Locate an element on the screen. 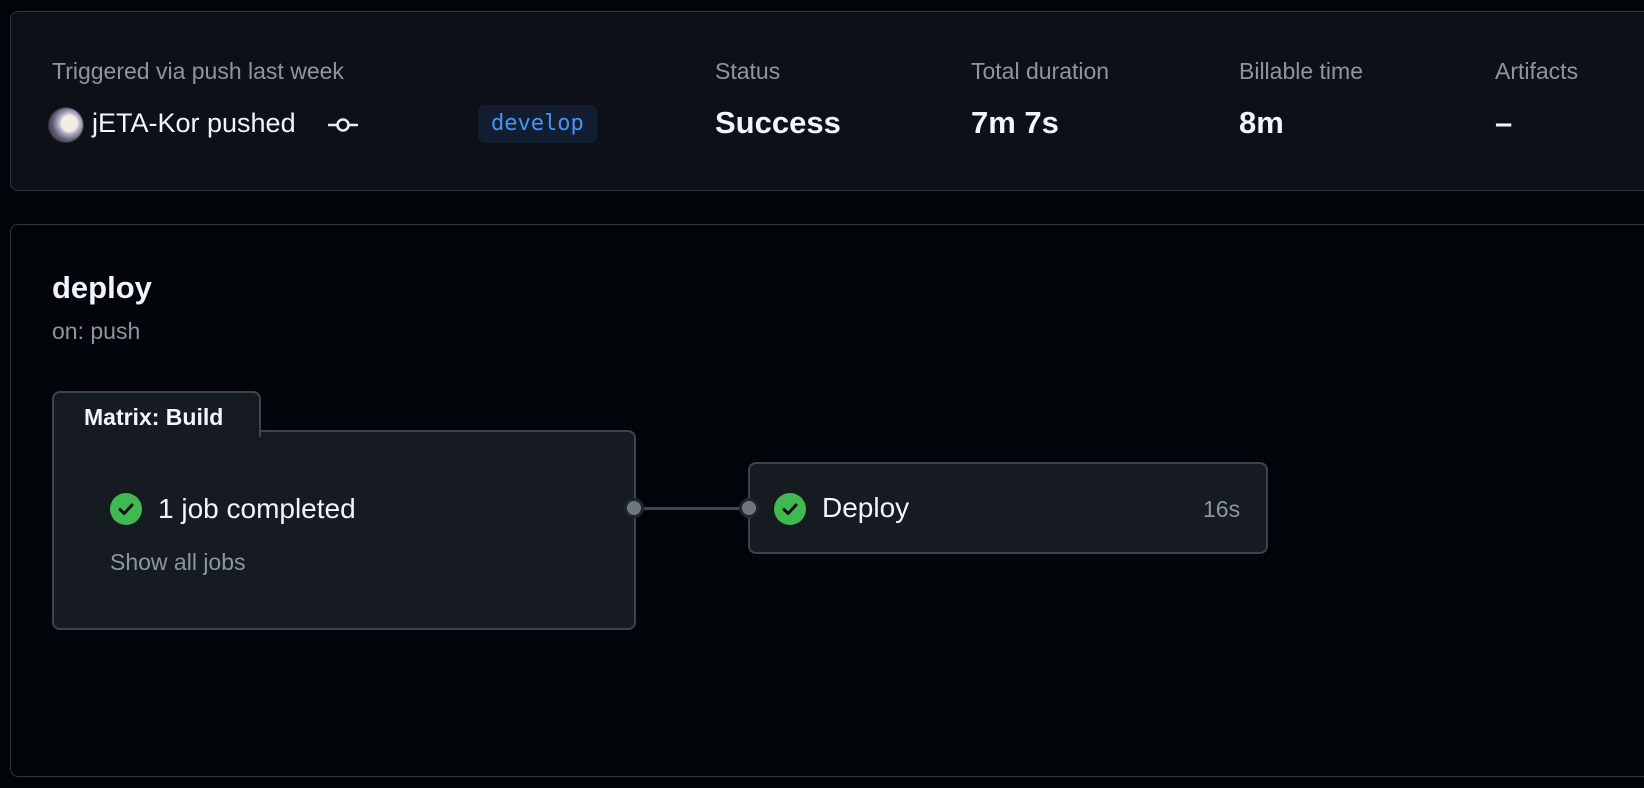  artifacts-value: – is located at coordinates (1504, 122).